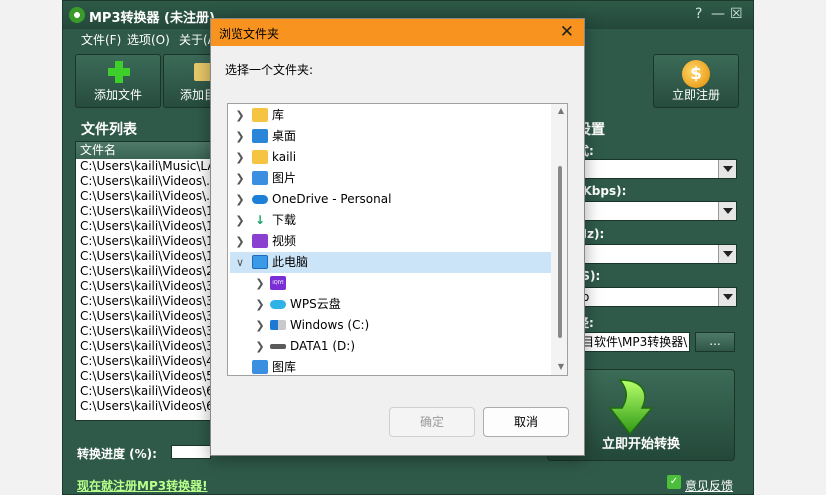  I want to click on feedback-link: 意见反馈, so click(709, 485).